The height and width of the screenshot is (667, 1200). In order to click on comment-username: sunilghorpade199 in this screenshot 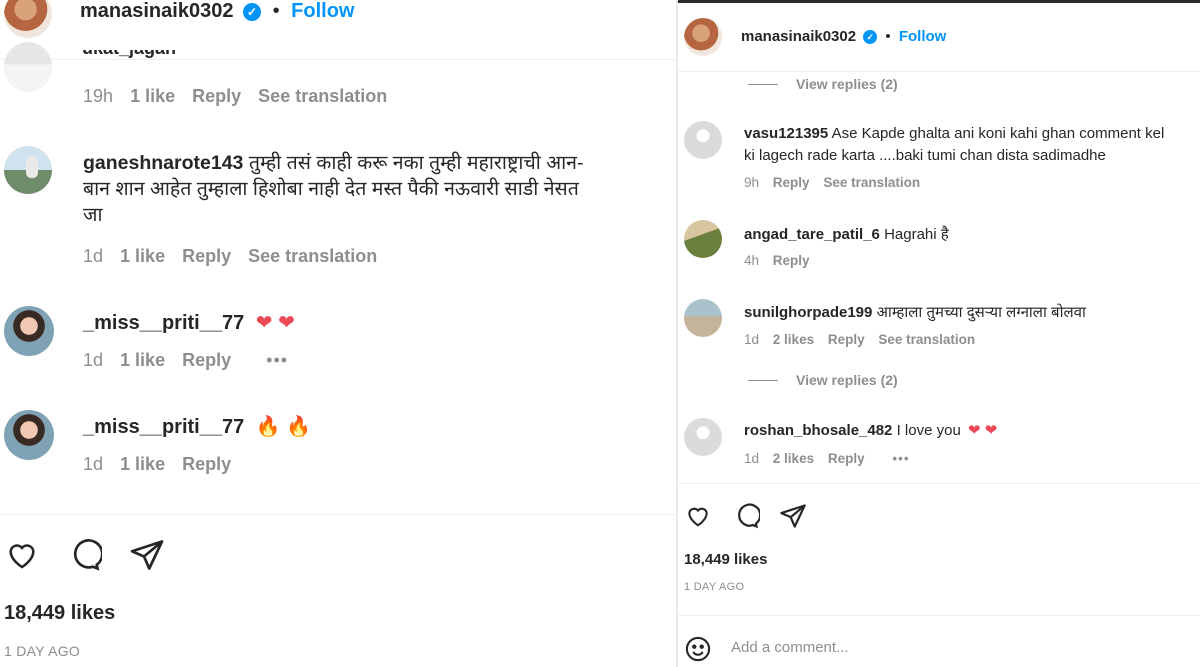, I will do `click(808, 312)`.